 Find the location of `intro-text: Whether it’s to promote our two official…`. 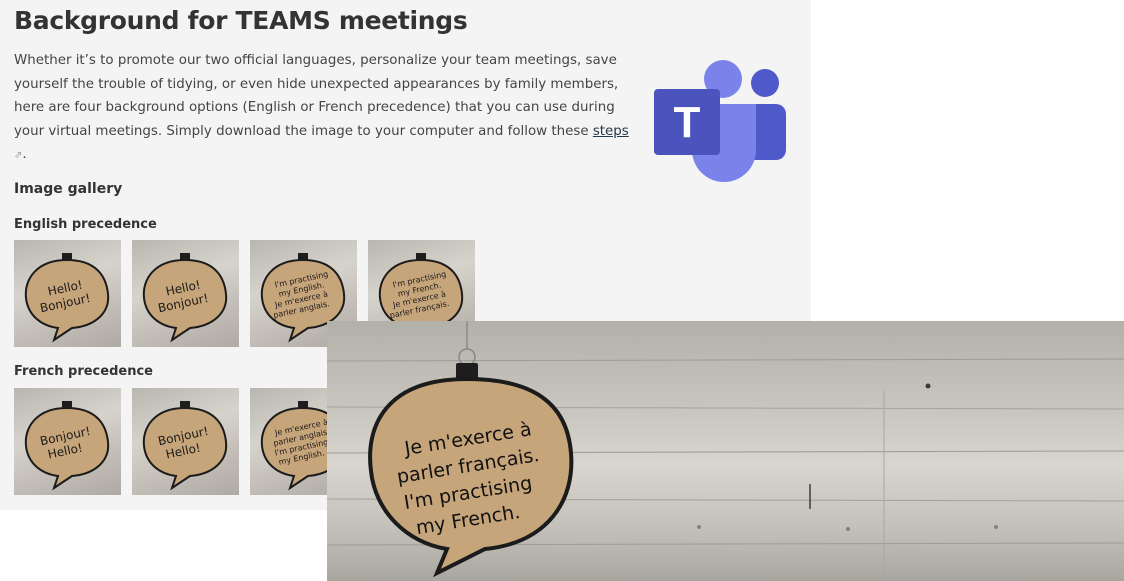

intro-text: Whether it’s to promote our two official… is located at coordinates (316, 96).